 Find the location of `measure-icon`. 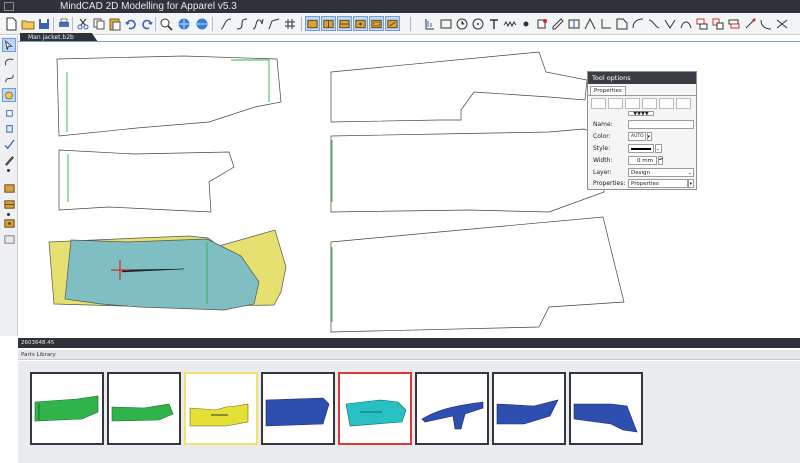

measure-icon is located at coordinates (429, 23).